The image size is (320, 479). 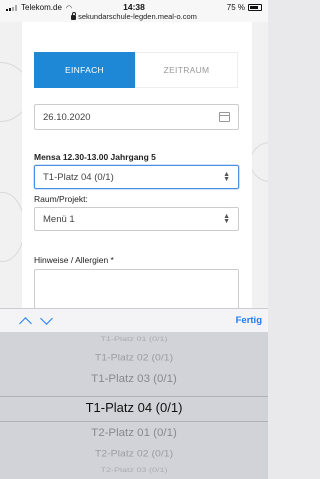 I want to click on url-bar: sekundarschule-legden.meal-o.com, so click(x=134, y=16).